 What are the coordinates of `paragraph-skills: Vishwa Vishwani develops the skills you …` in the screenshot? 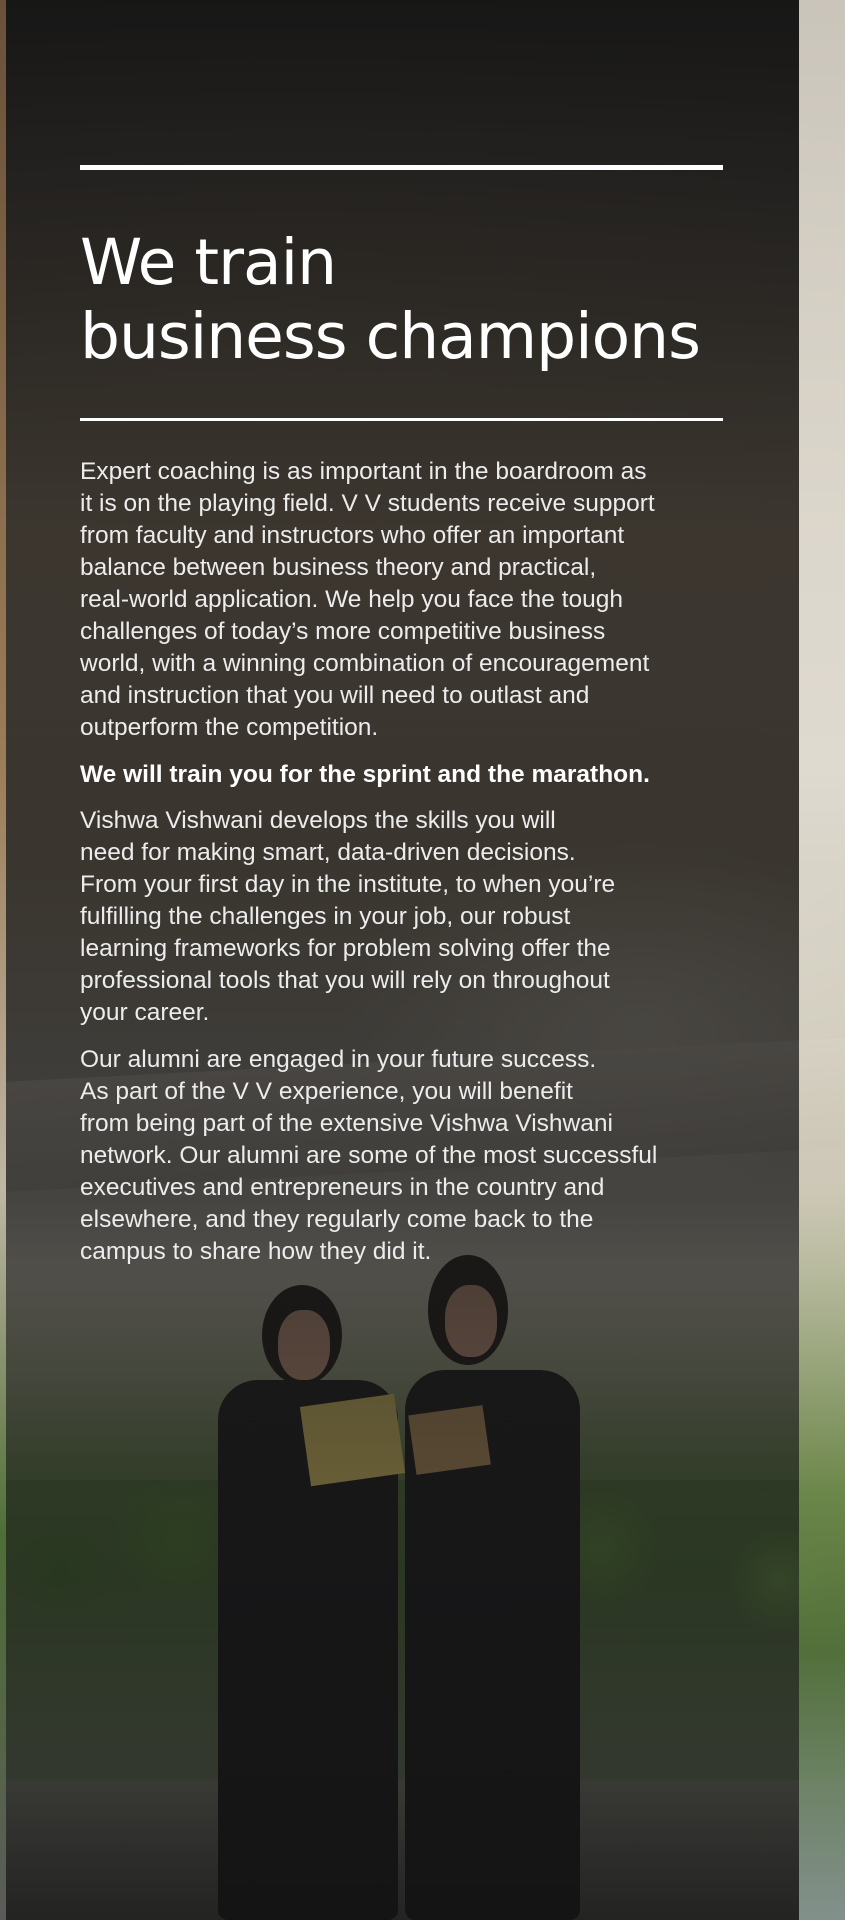 It's located at (348, 916).